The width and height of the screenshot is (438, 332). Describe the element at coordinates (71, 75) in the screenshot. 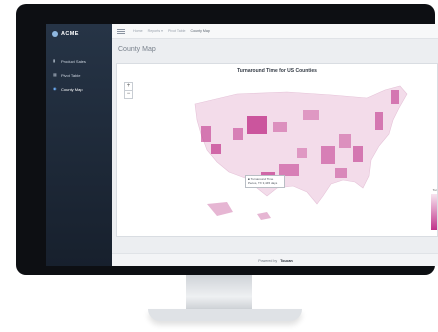

I see `sidebar-item-label: Pivot Table` at that location.